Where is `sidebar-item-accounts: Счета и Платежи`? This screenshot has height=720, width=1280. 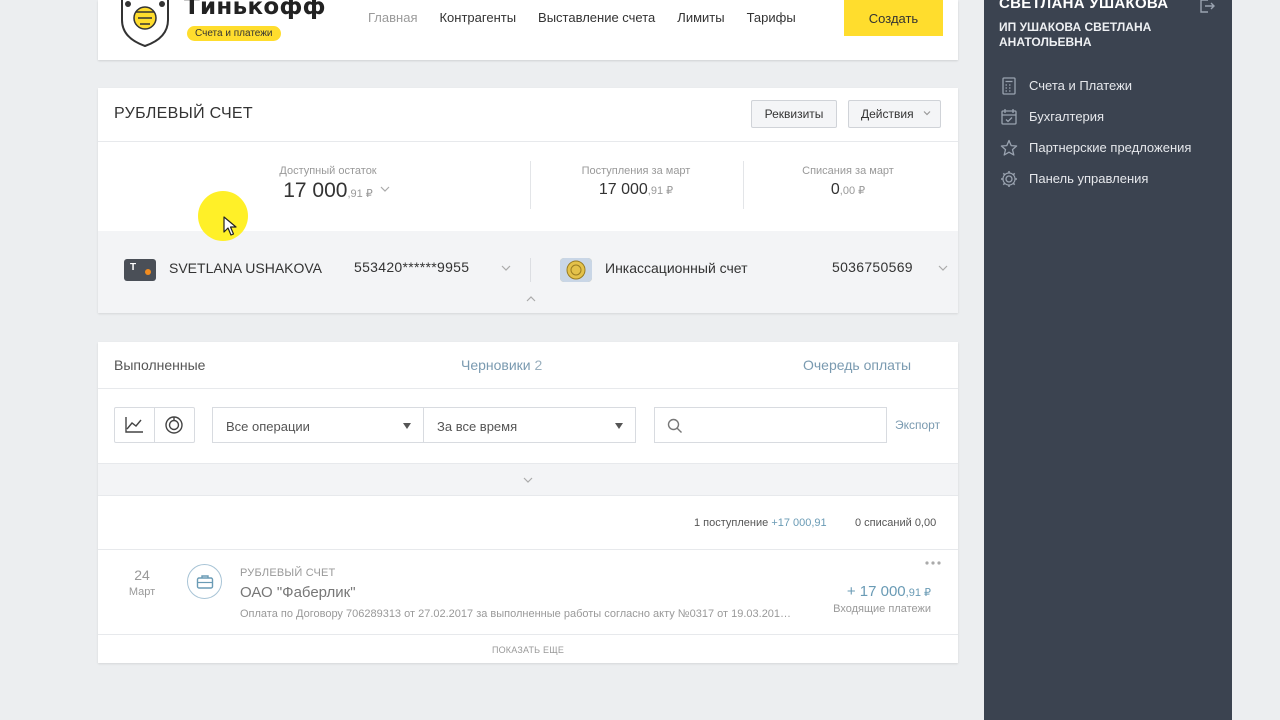
sidebar-item-accounts: Счета и Платежи is located at coordinates (1095, 85).